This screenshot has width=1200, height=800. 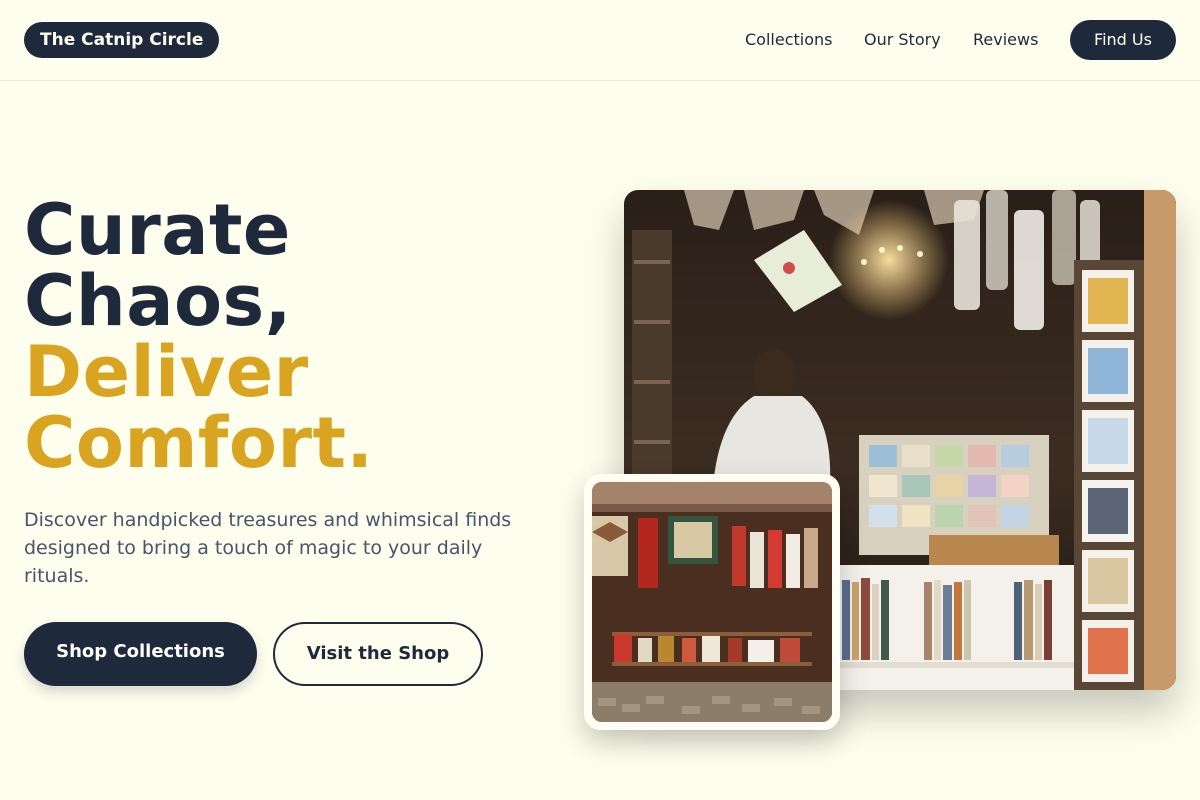 I want to click on nav-link-collections: Collections, so click(x=788, y=40).